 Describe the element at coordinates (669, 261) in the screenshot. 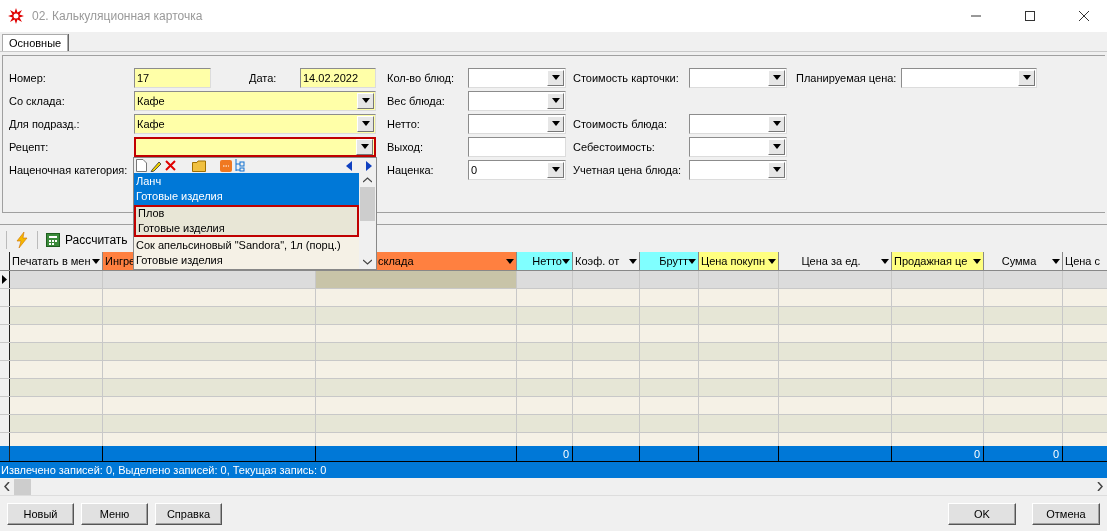

I see `column-header: Брутт` at that location.